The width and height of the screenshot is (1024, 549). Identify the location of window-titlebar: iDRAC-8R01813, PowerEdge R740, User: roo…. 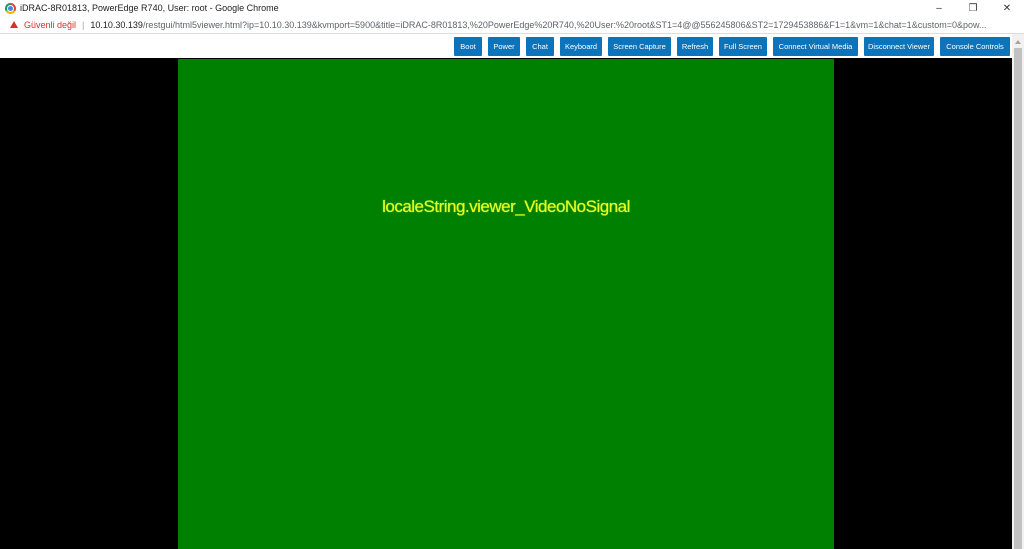
(512, 8).